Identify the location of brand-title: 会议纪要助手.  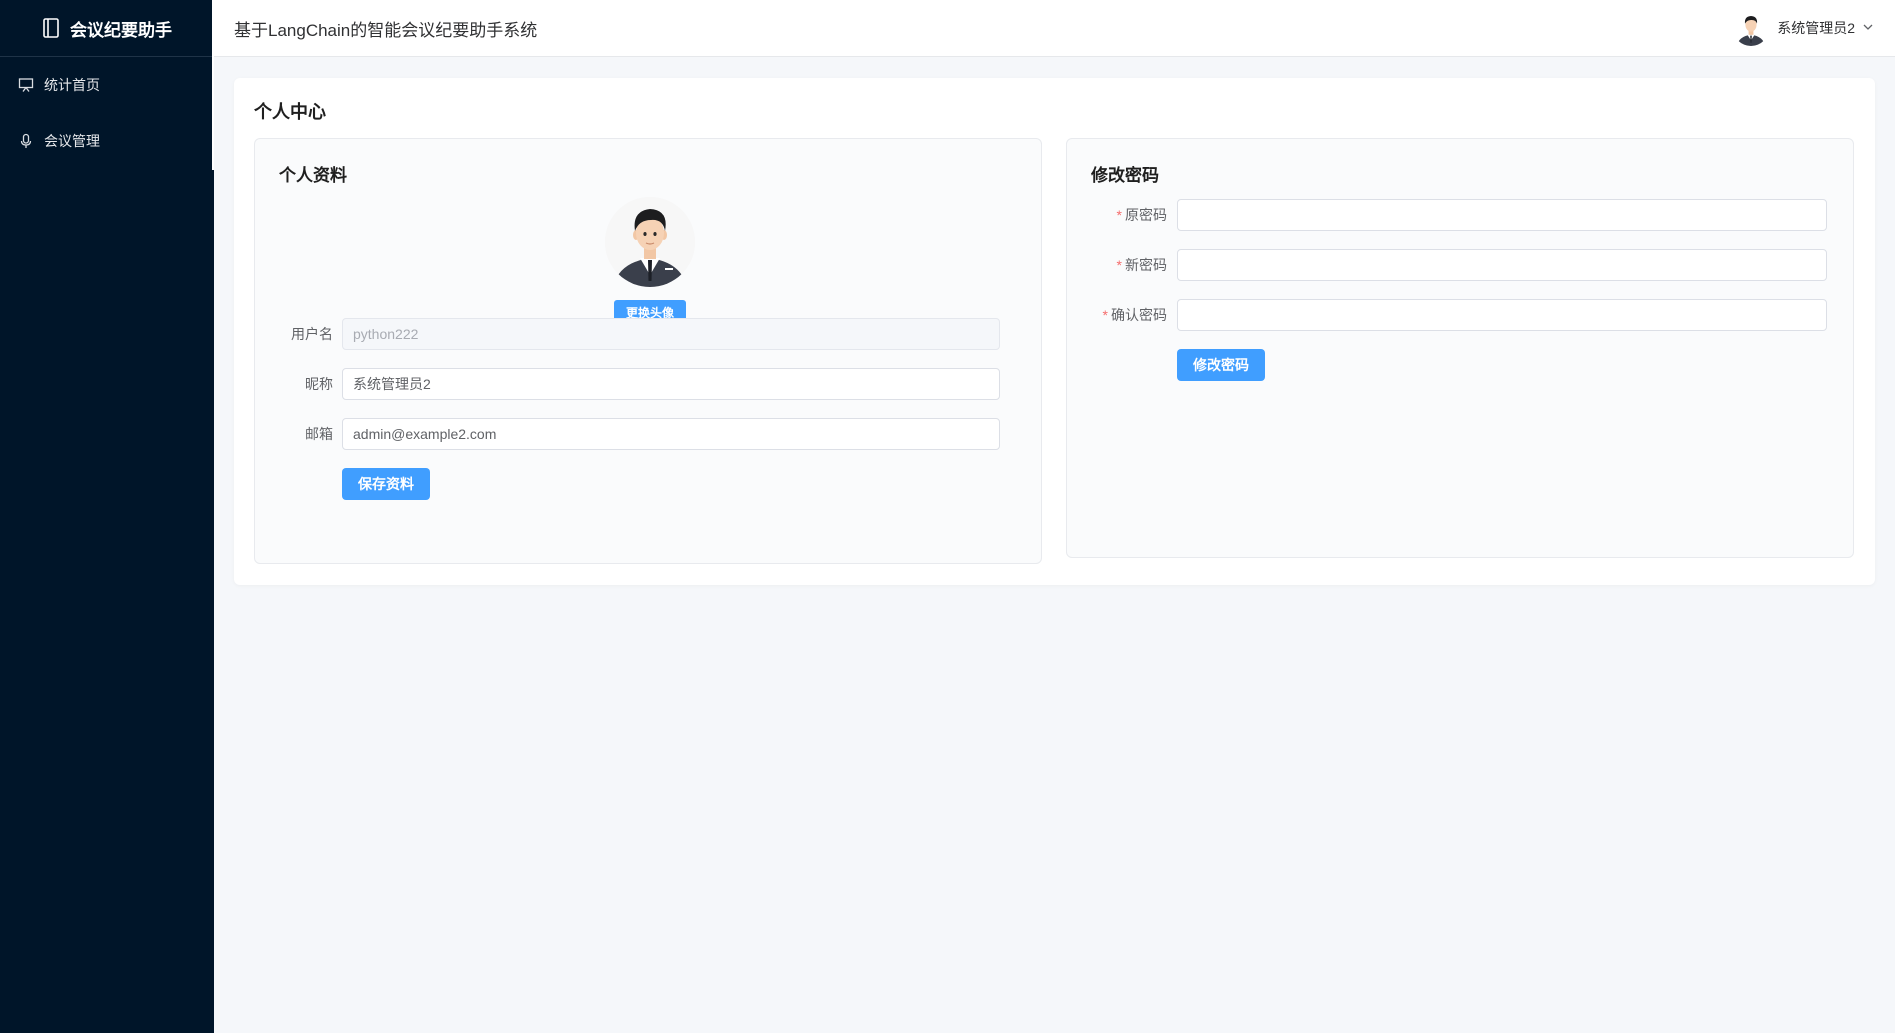
(121, 30).